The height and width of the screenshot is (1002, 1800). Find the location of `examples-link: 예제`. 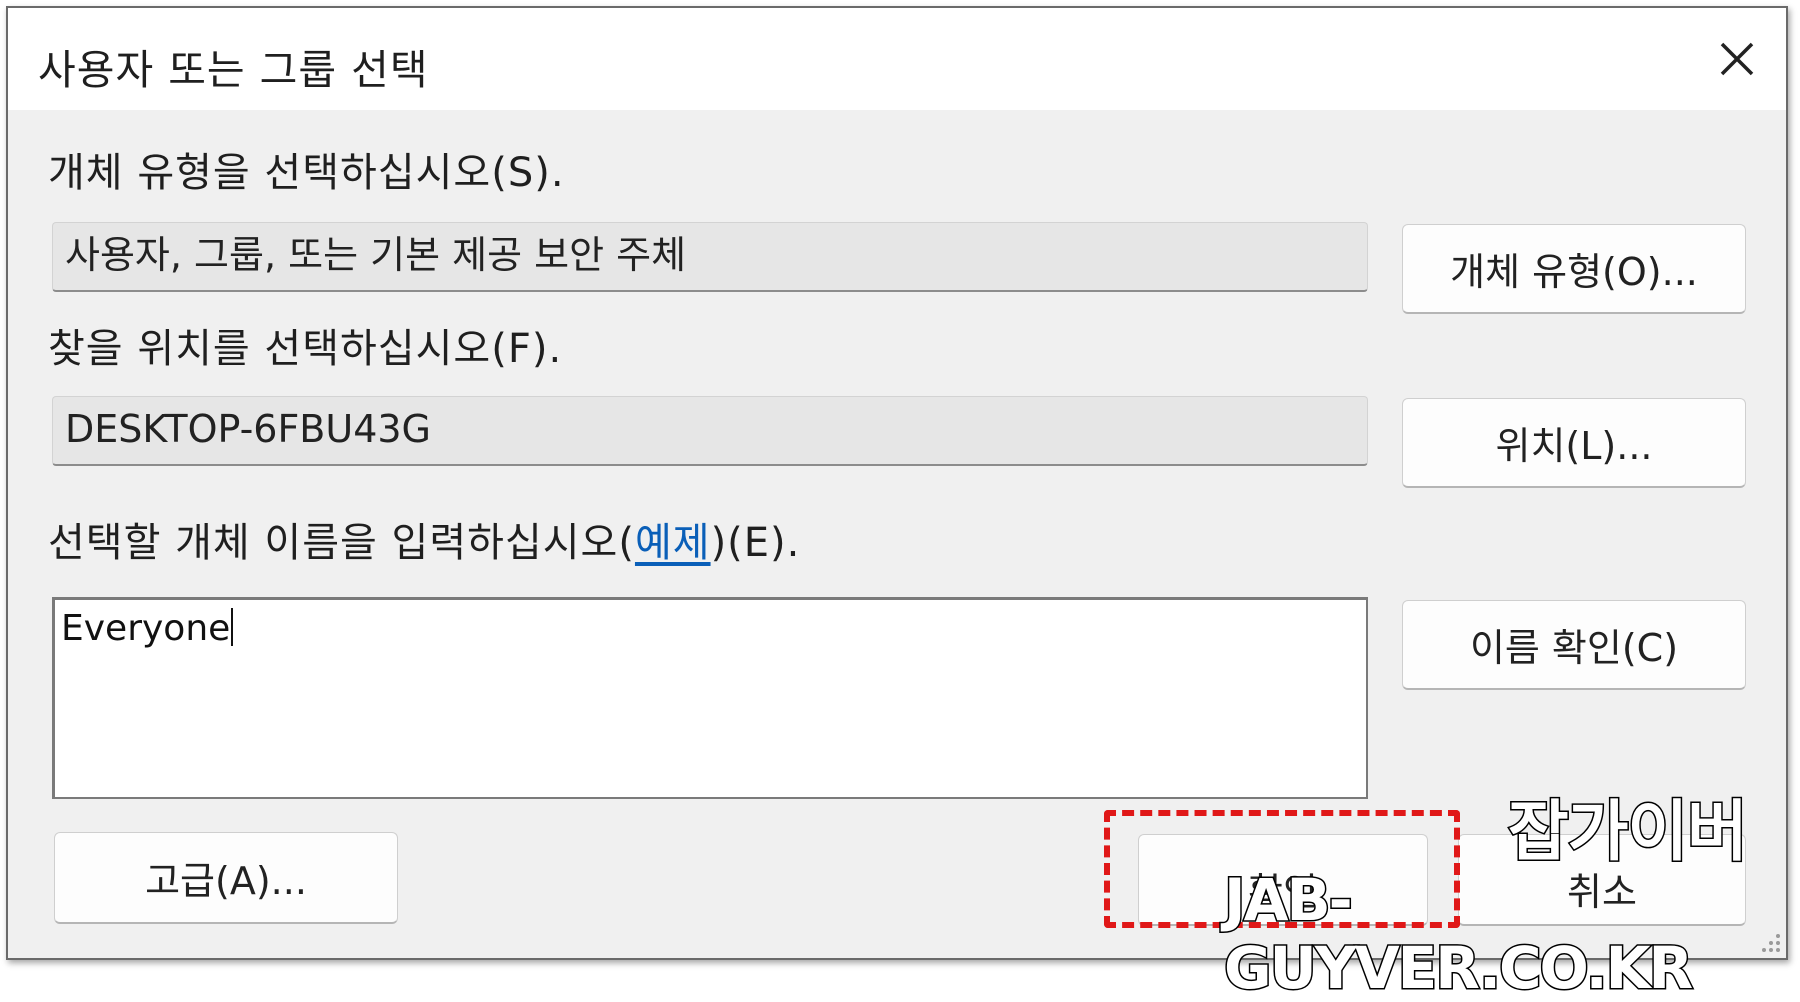

examples-link: 예제 is located at coordinates (673, 543).